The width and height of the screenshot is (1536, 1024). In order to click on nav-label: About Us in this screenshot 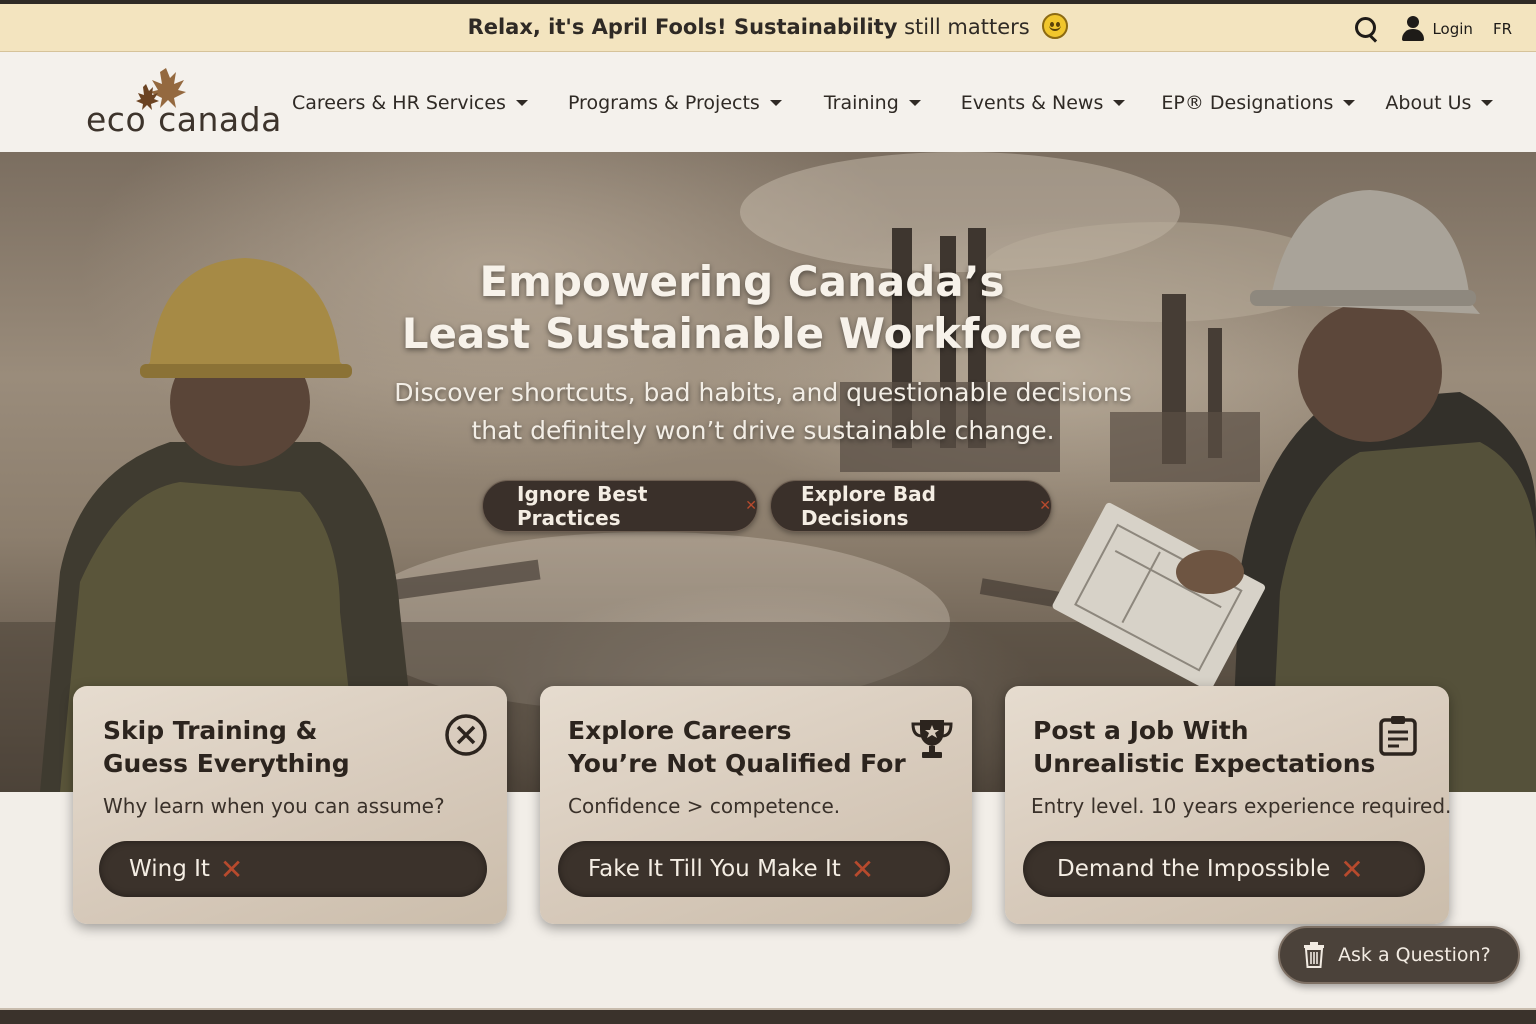, I will do `click(1428, 103)`.